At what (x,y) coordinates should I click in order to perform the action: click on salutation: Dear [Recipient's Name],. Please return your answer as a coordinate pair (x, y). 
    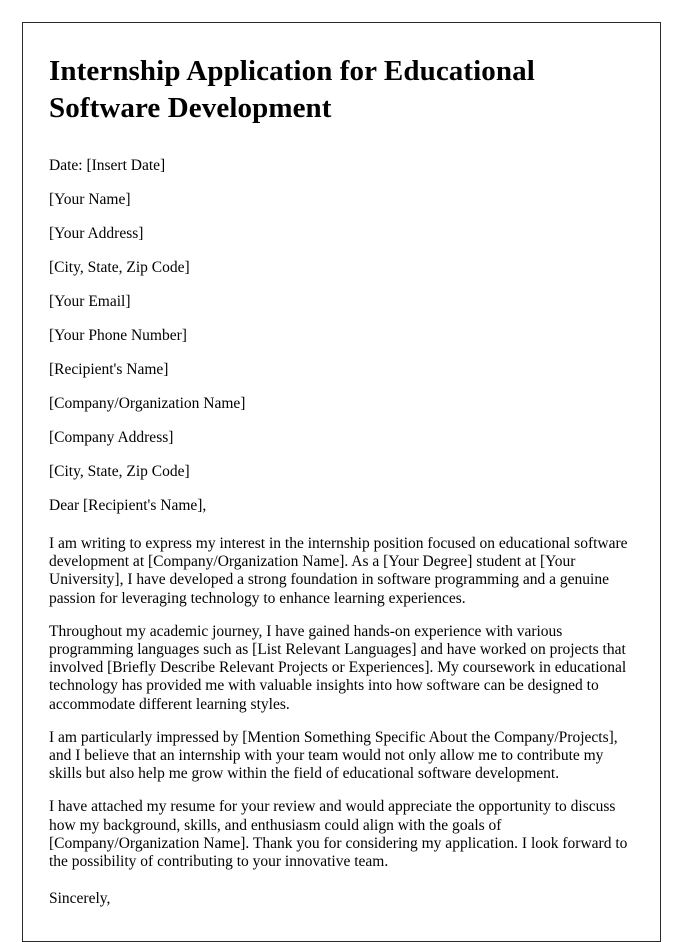
    Looking at the image, I should click on (128, 505).